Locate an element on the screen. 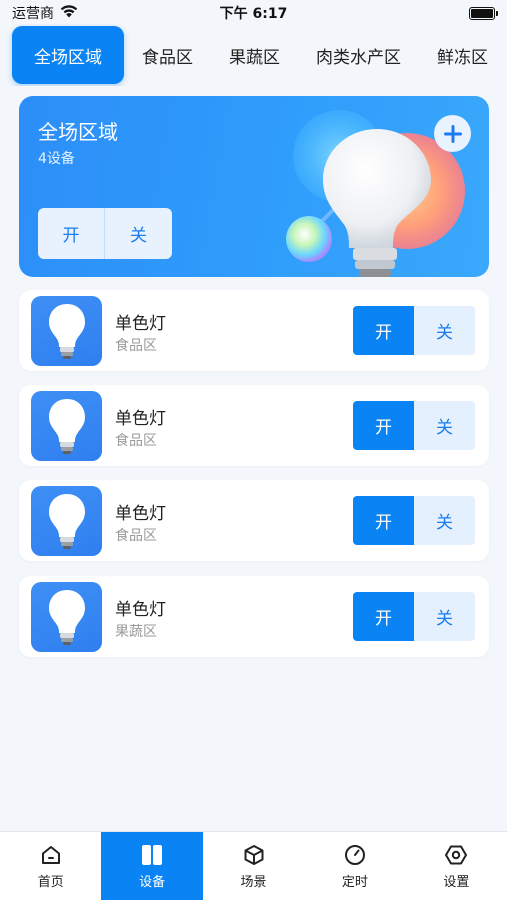 The image size is (507, 900). nav-home-label: 首页 is located at coordinates (50, 882).